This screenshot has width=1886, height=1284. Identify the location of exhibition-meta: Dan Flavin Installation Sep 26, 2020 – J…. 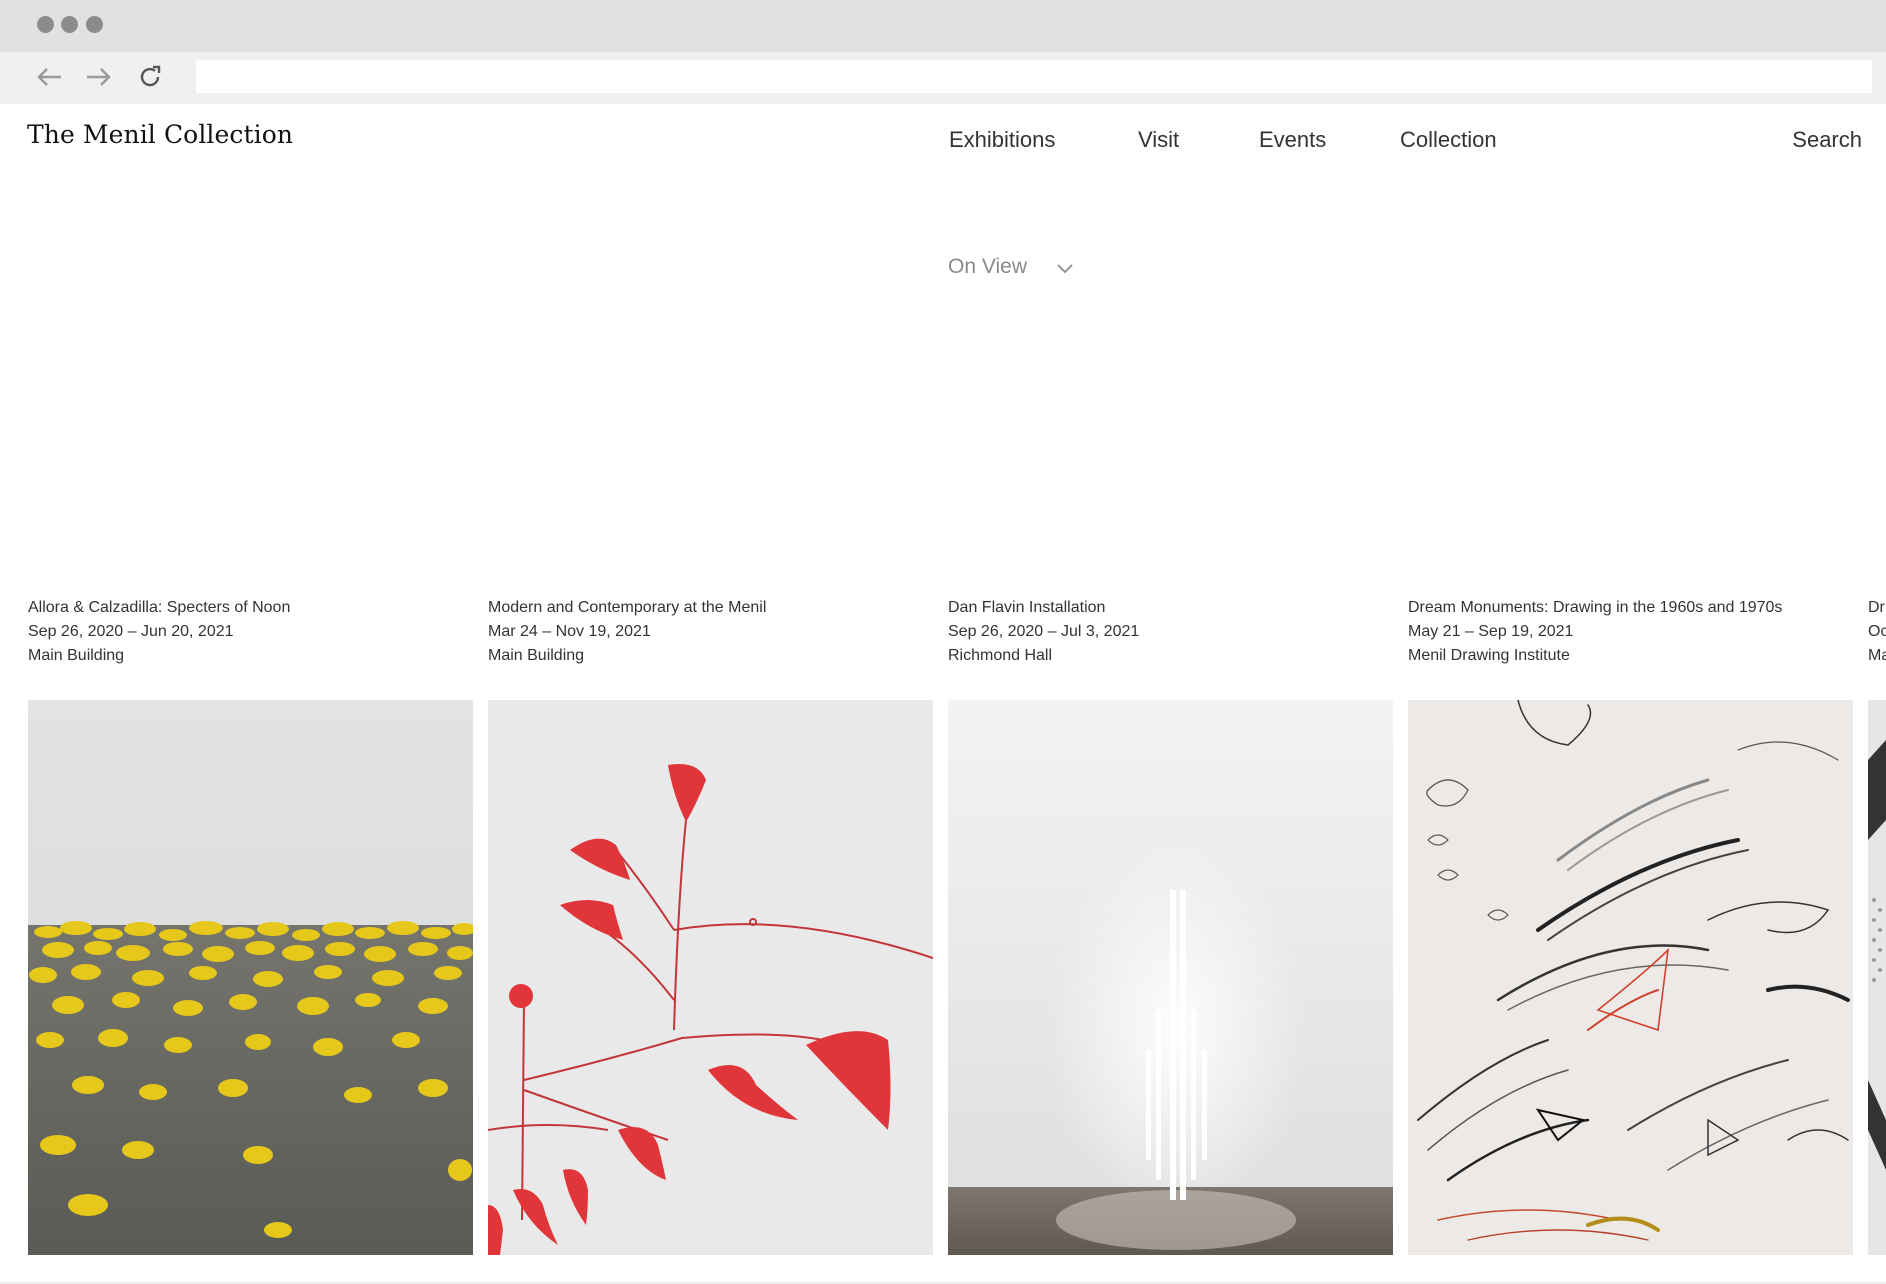
(1170, 632).